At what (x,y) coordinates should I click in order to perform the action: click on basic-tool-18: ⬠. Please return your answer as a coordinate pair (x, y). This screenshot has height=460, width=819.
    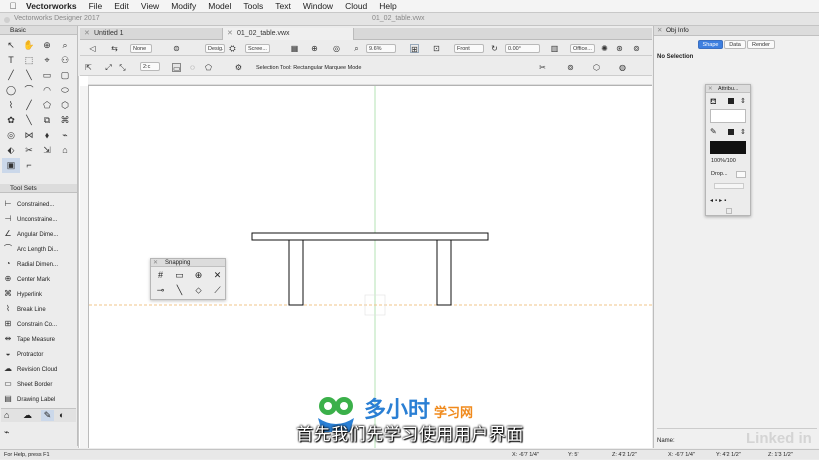
    Looking at the image, I should click on (47, 105).